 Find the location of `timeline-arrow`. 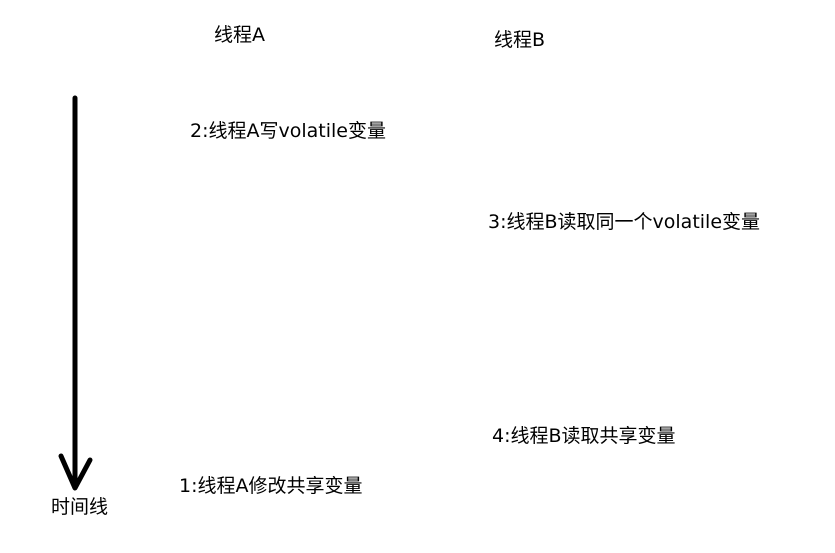

timeline-arrow is located at coordinates (75, 293).